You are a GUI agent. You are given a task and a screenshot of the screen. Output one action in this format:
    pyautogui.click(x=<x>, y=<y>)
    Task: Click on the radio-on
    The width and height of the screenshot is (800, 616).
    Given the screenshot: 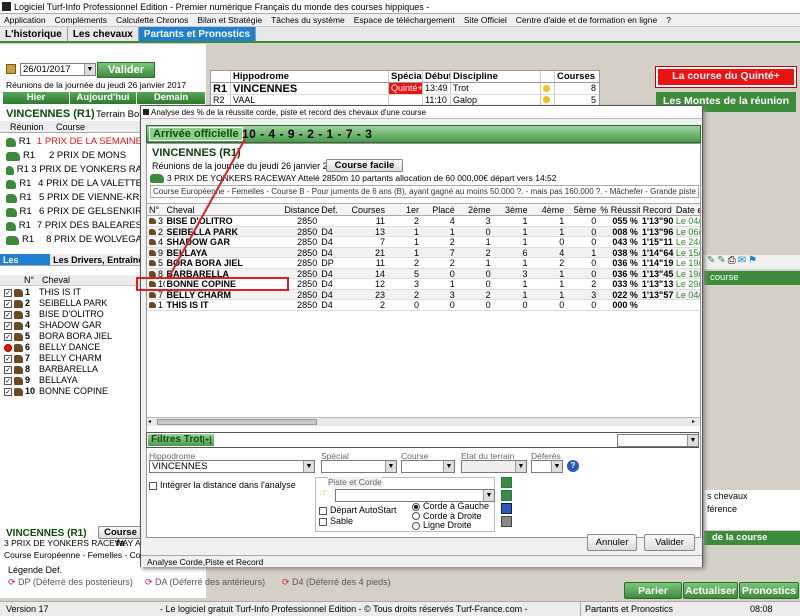 What is the action you would take?
    pyautogui.click(x=416, y=506)
    